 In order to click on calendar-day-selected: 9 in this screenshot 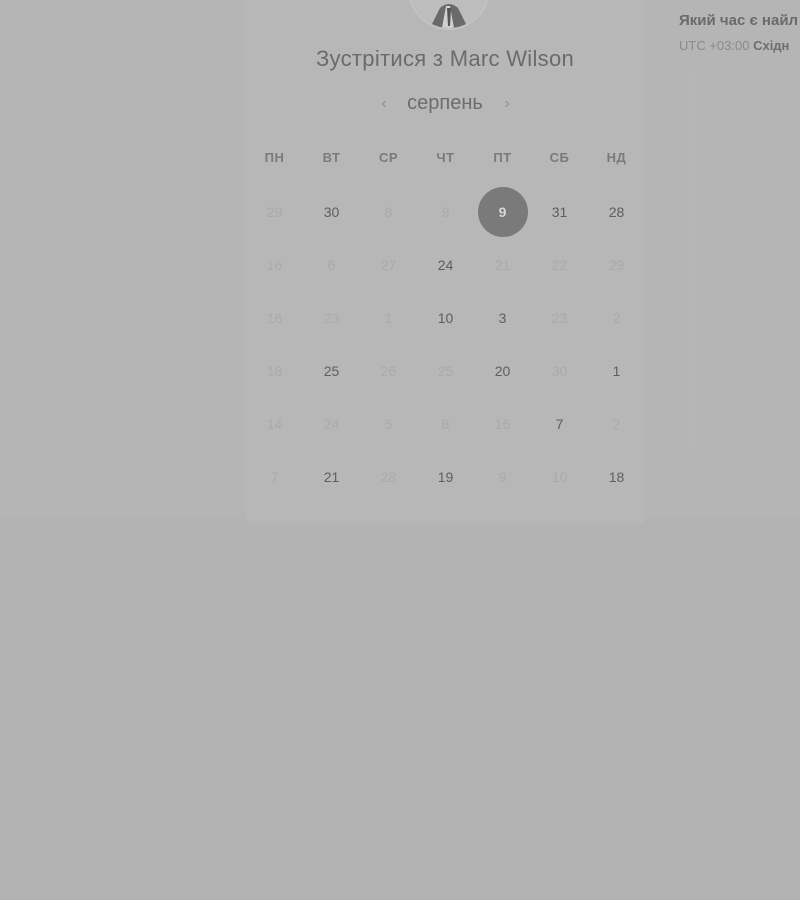, I will do `click(502, 211)`.